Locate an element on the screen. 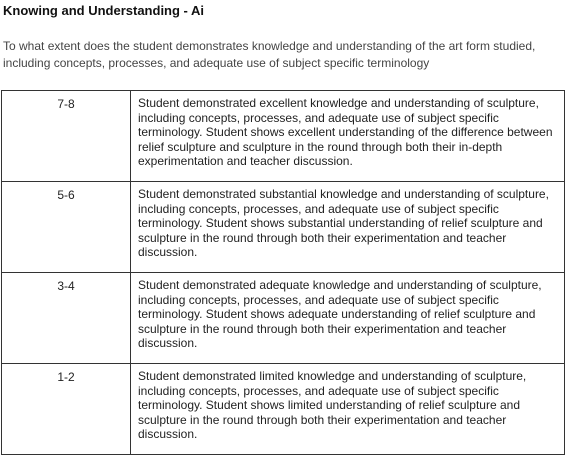 Image resolution: width=568 pixels, height=468 pixels. page-title: Knowing and Understanding - Ai is located at coordinates (104, 10).